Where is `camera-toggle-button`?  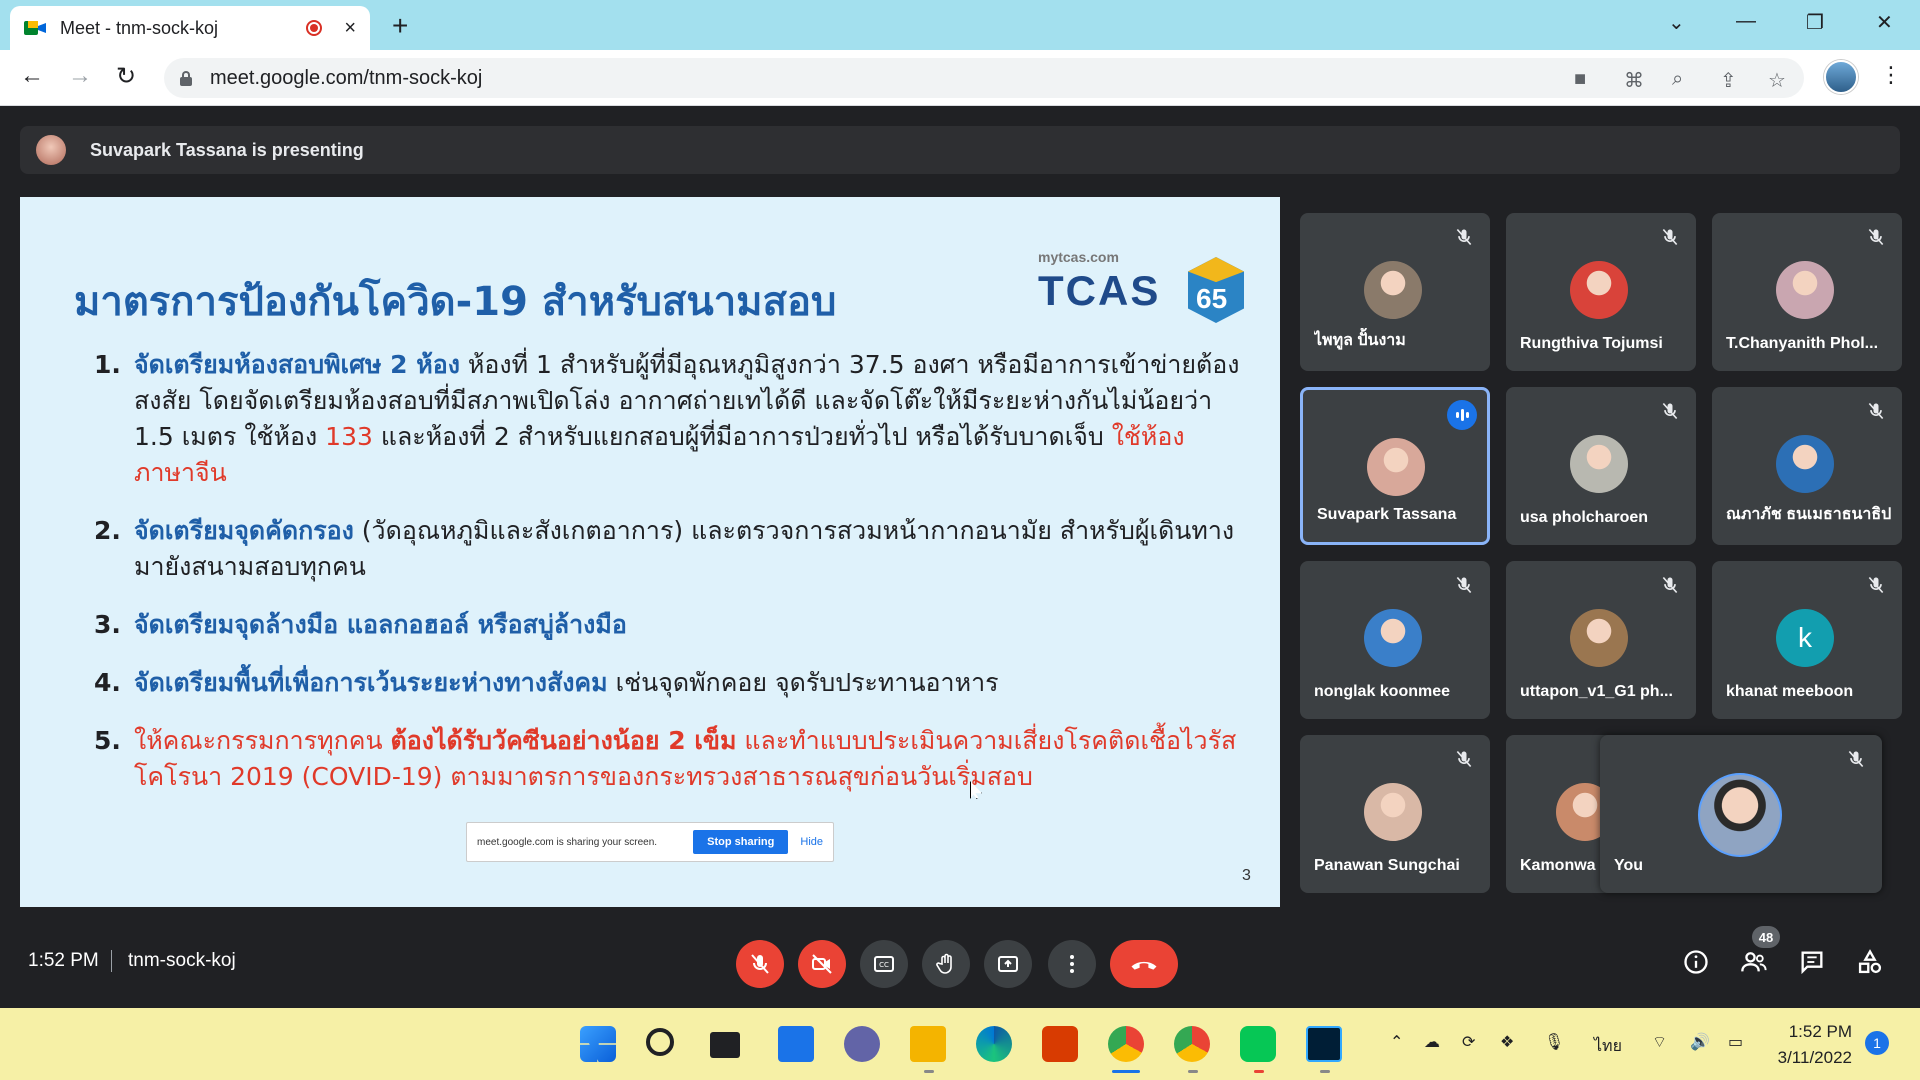
camera-toggle-button is located at coordinates (822, 964).